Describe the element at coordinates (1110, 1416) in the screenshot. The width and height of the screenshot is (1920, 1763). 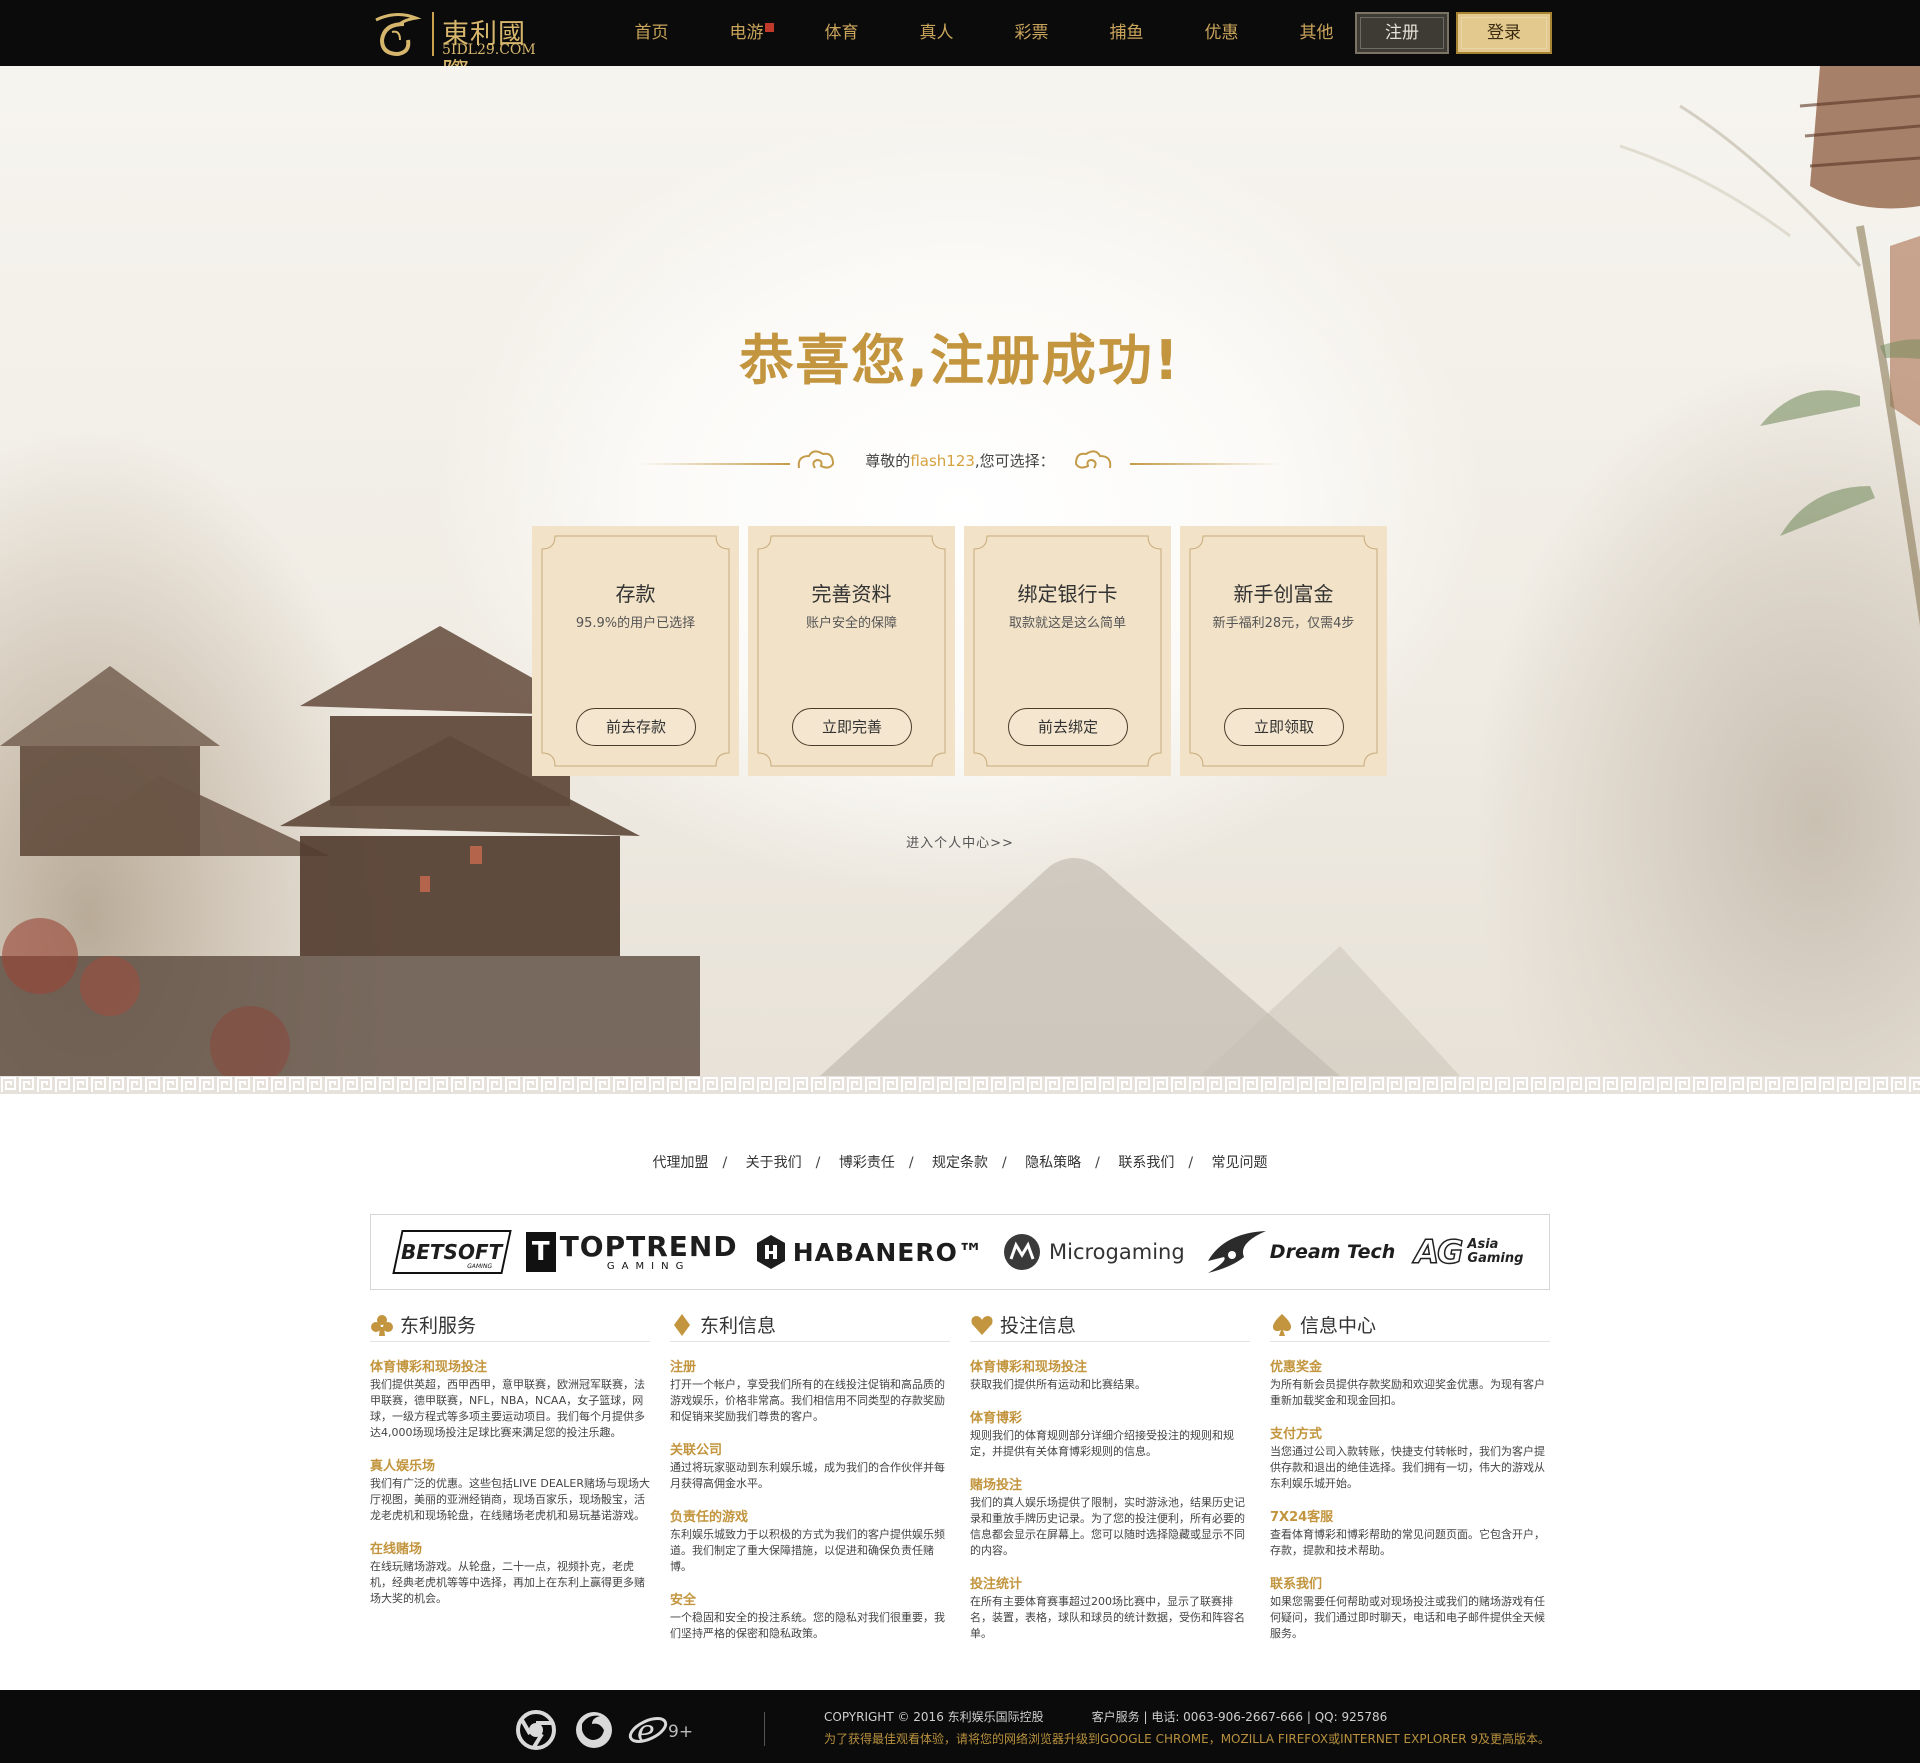
I see `info-item-title: 体育博彩` at that location.